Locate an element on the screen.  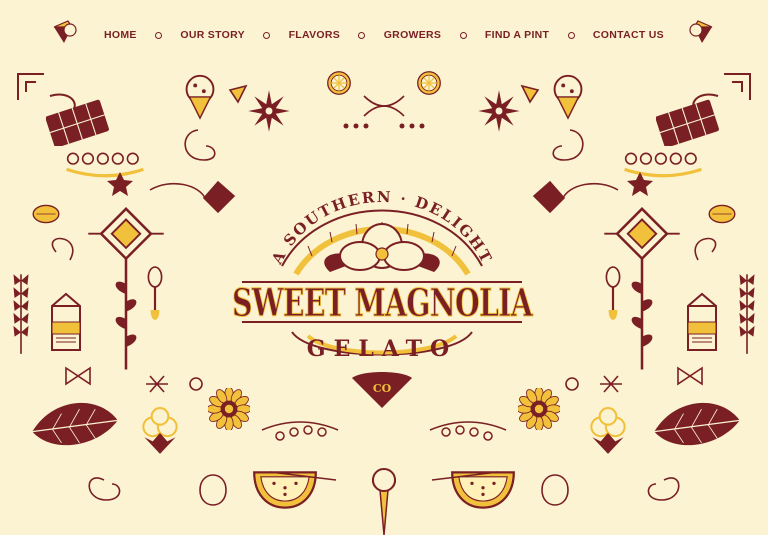
logo-brand-name: SWEET MAGNOLIA is located at coordinates (382, 302).